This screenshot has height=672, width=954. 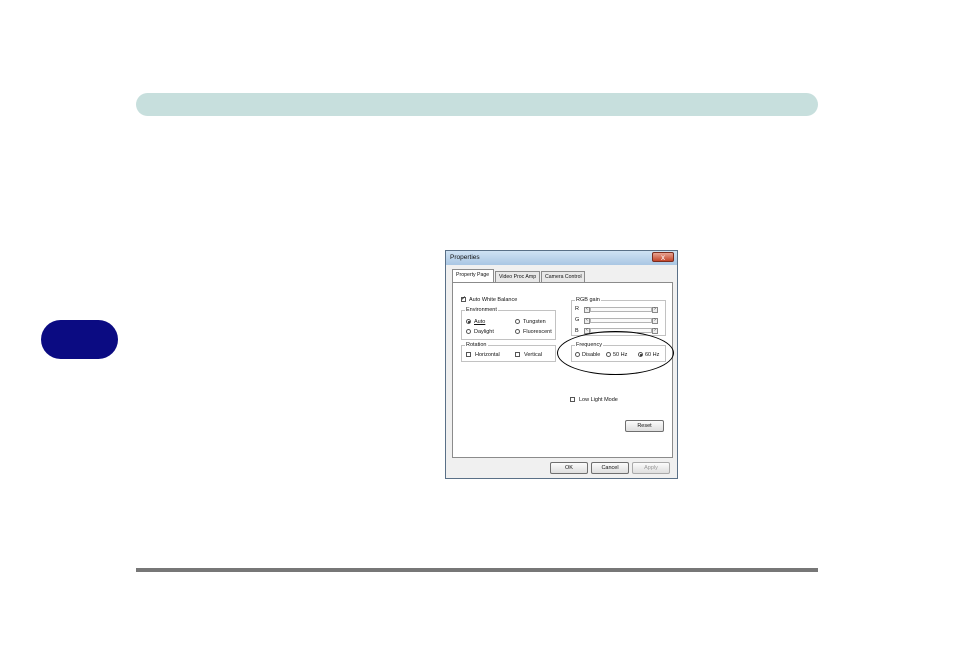 What do you see at coordinates (465, 257) in the screenshot?
I see `dialog-title: Properties` at bounding box center [465, 257].